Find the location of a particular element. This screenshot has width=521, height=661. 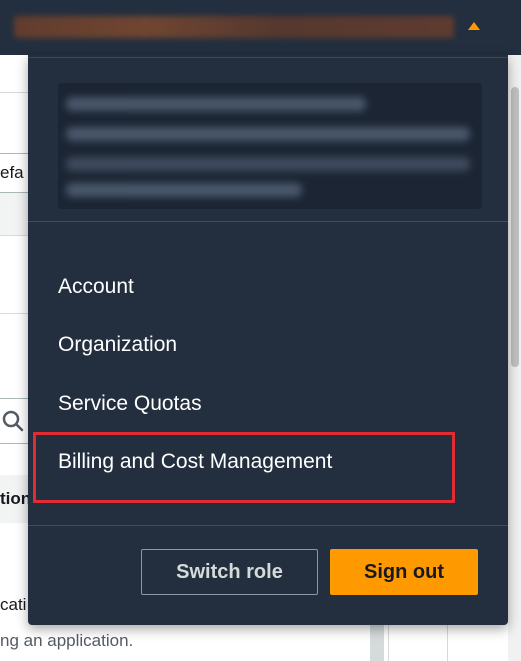

sign-out-button: Sign out is located at coordinates (404, 572).